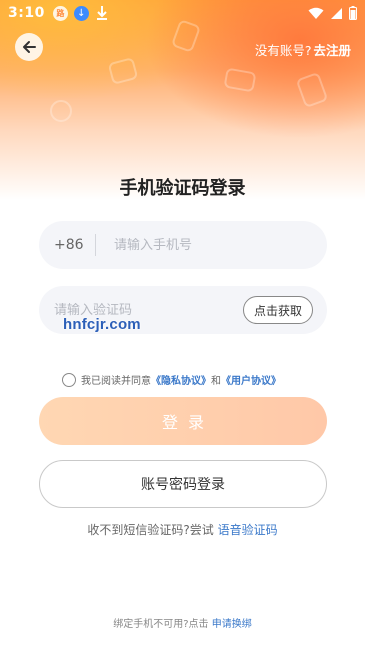  I want to click on signal-icon, so click(336, 13).